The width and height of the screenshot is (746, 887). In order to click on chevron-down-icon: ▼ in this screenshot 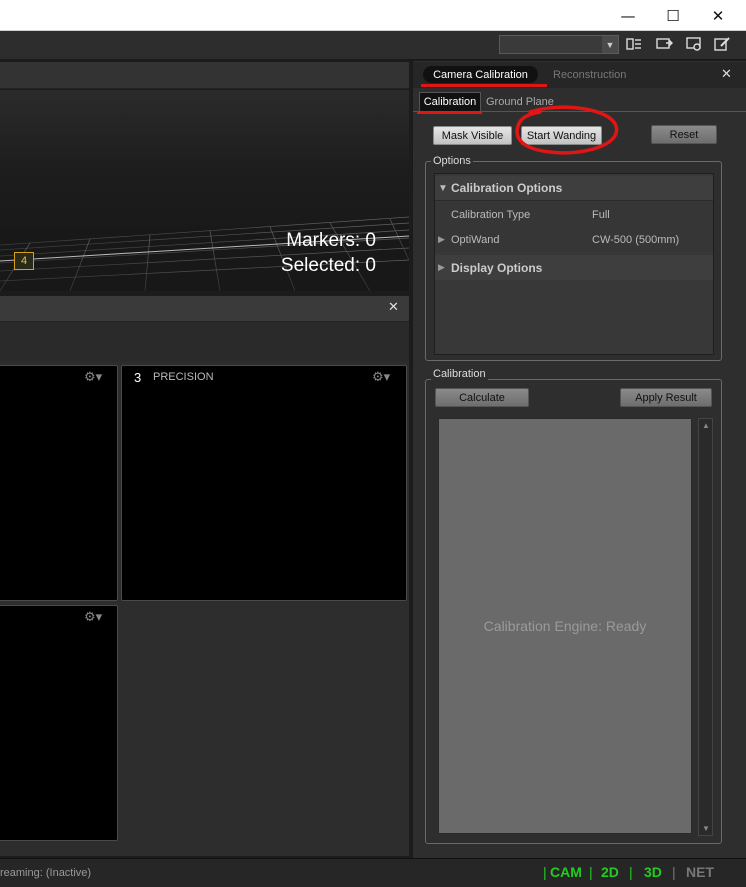, I will do `click(610, 44)`.